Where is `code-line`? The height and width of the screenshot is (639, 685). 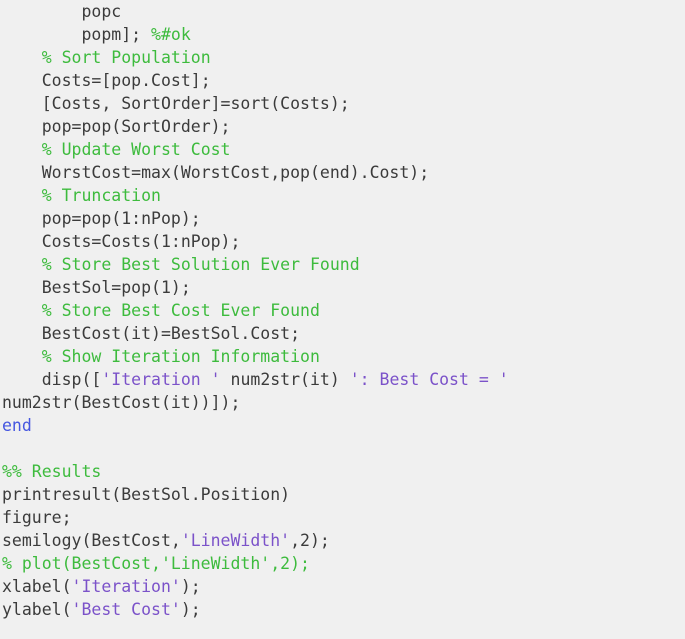 code-line is located at coordinates (342, 448).